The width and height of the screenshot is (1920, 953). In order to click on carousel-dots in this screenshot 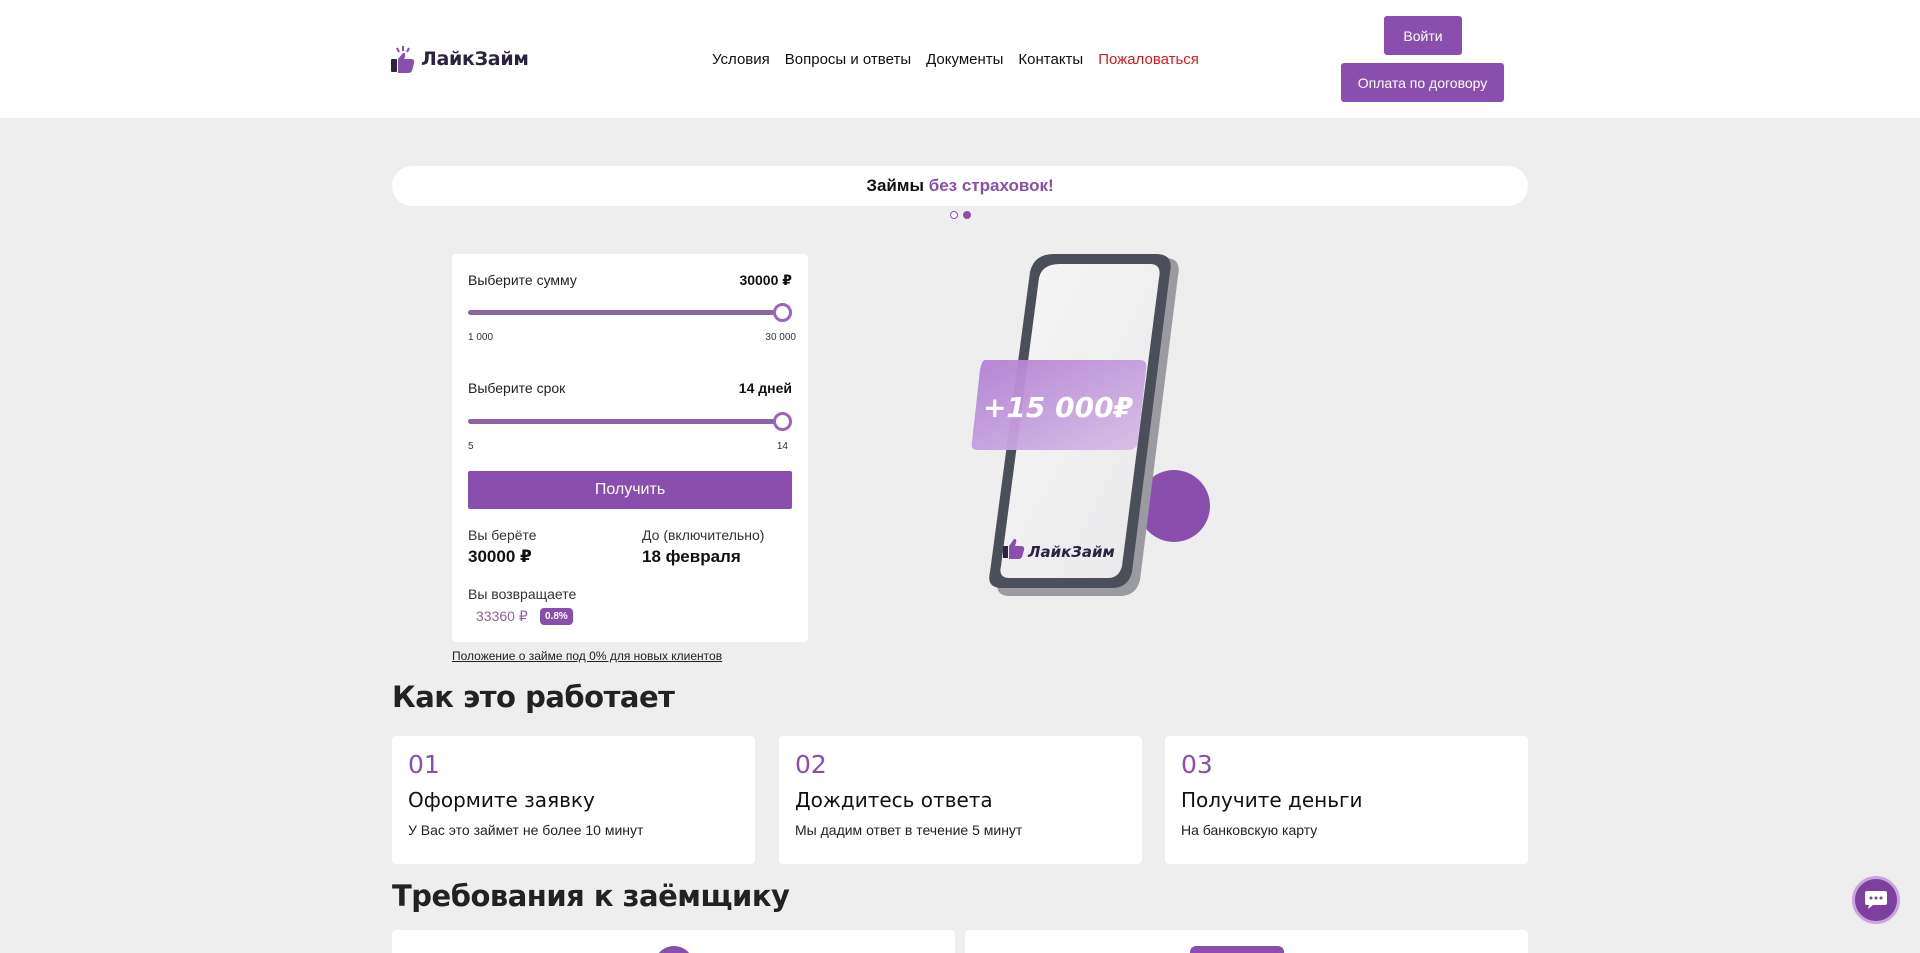, I will do `click(960, 215)`.